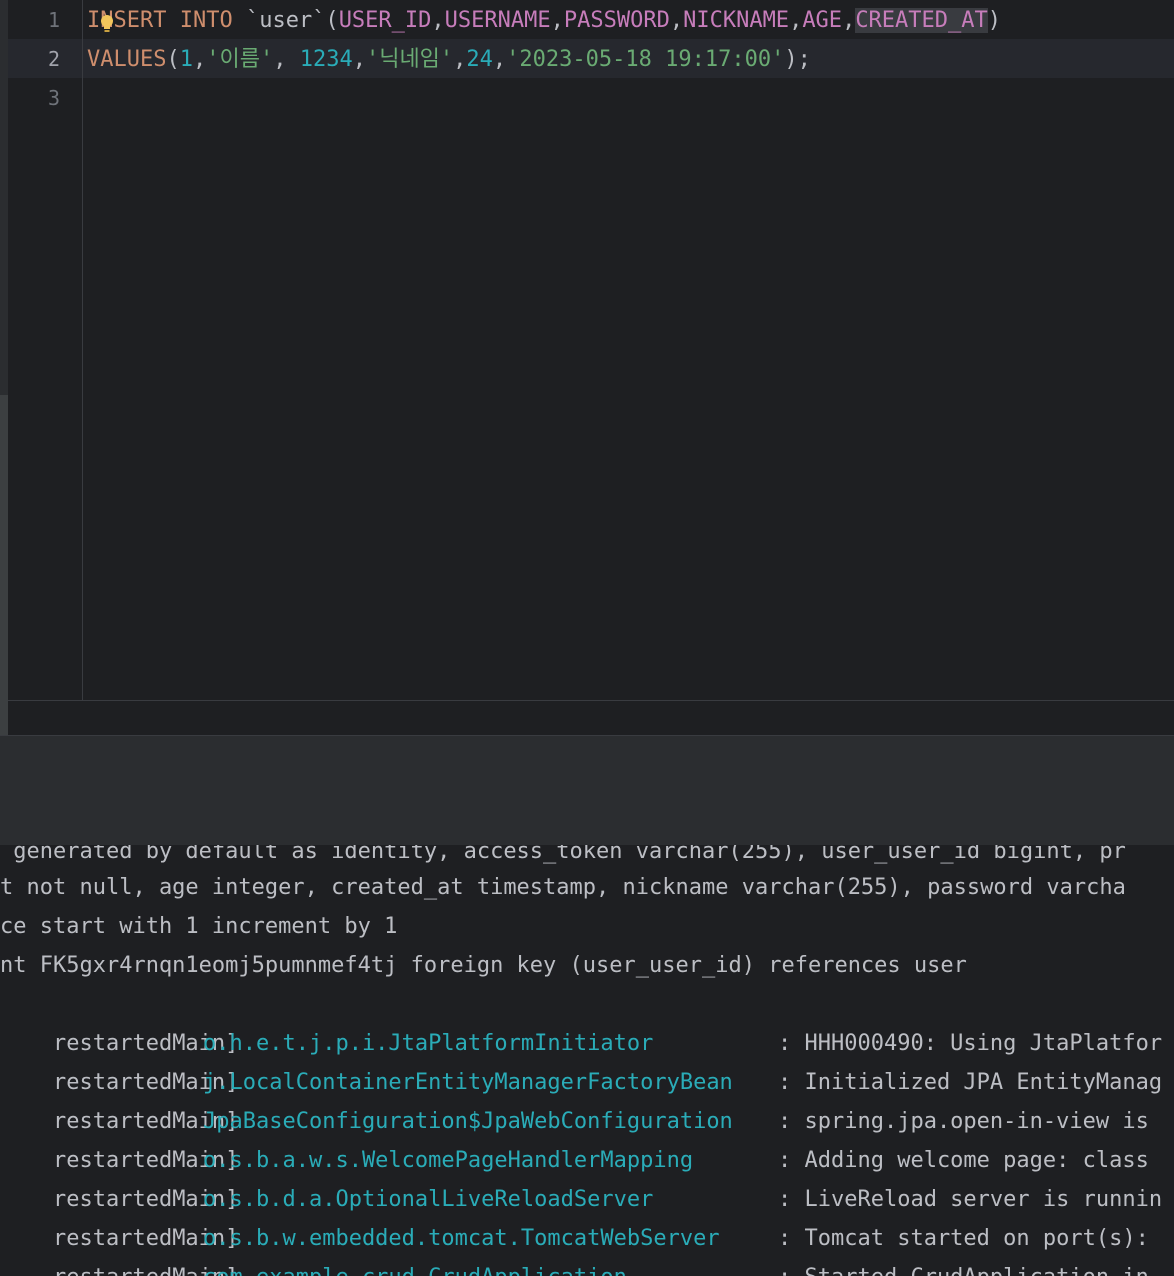 The height and width of the screenshot is (1276, 1174). What do you see at coordinates (797, 59) in the screenshot?
I see `statement-end: );` at bounding box center [797, 59].